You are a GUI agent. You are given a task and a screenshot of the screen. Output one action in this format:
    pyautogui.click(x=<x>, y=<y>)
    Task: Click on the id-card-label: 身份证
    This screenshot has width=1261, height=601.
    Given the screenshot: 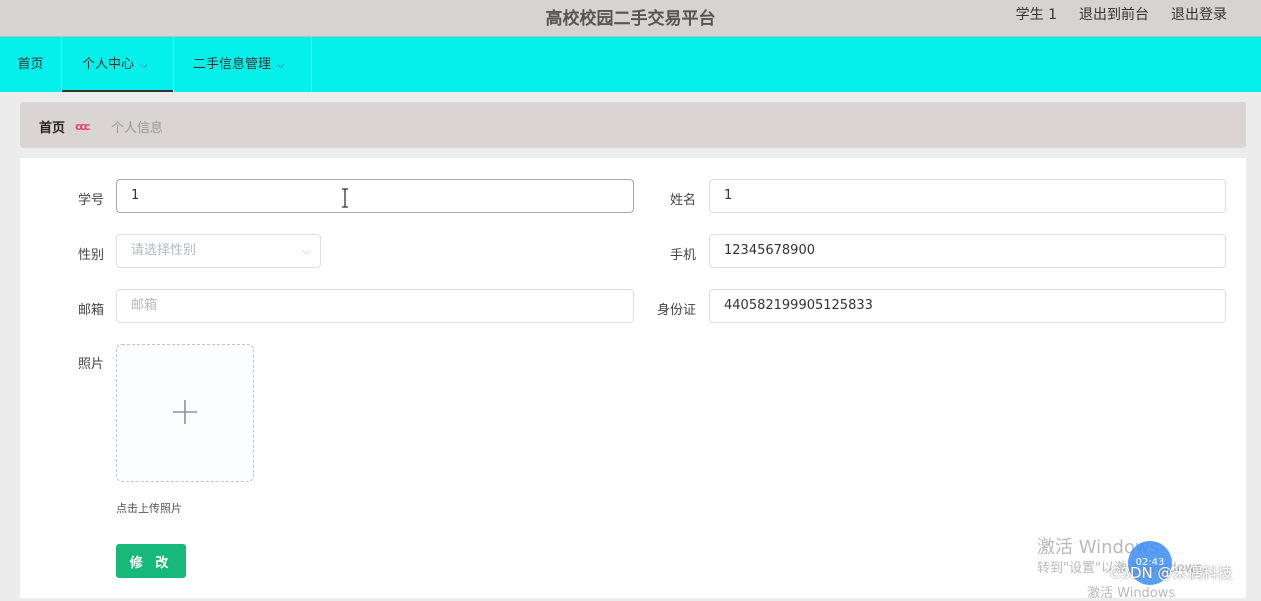 What is the action you would take?
    pyautogui.click(x=676, y=310)
    